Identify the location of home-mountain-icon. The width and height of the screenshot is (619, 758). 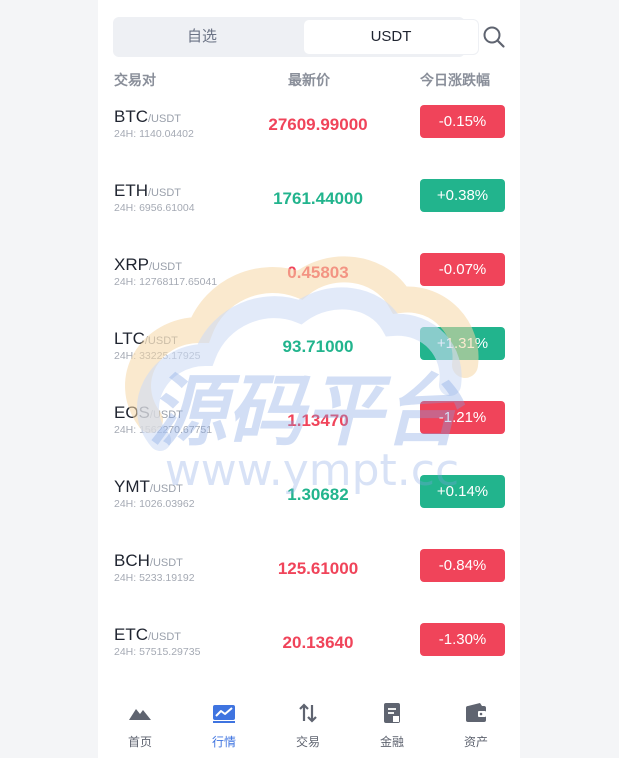
(140, 714).